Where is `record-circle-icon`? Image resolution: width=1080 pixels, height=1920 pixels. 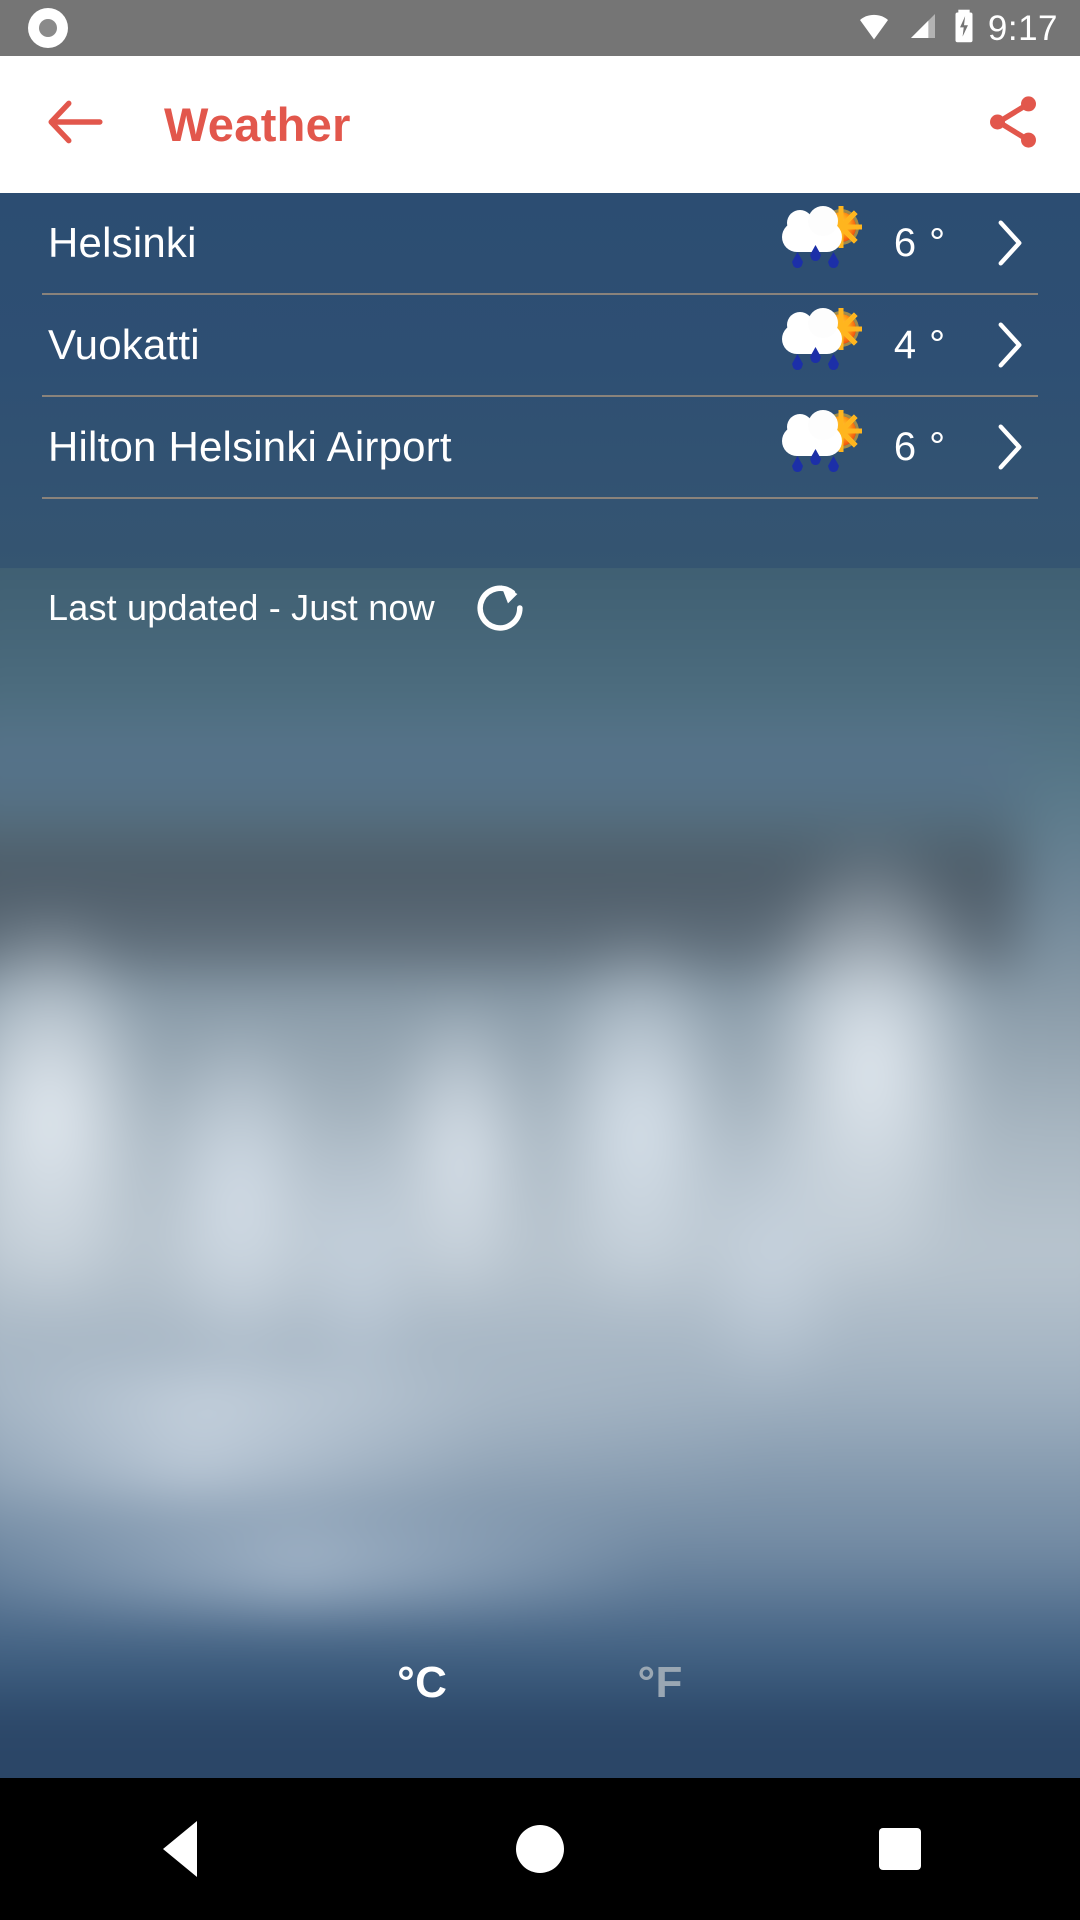 record-circle-icon is located at coordinates (48, 28).